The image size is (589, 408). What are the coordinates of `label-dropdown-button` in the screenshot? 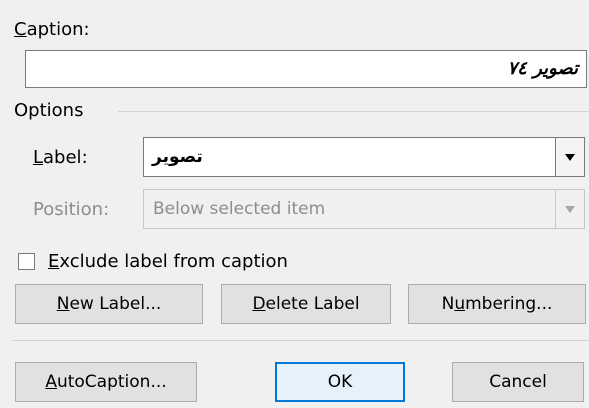 It's located at (569, 157).